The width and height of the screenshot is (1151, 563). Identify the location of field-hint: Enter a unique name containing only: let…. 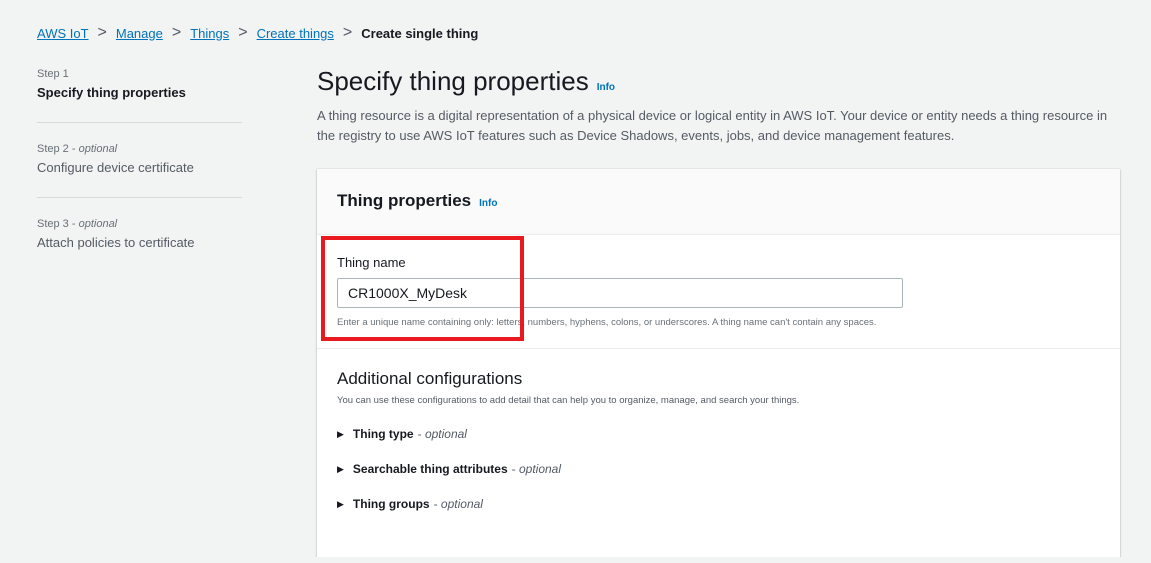
(607, 322).